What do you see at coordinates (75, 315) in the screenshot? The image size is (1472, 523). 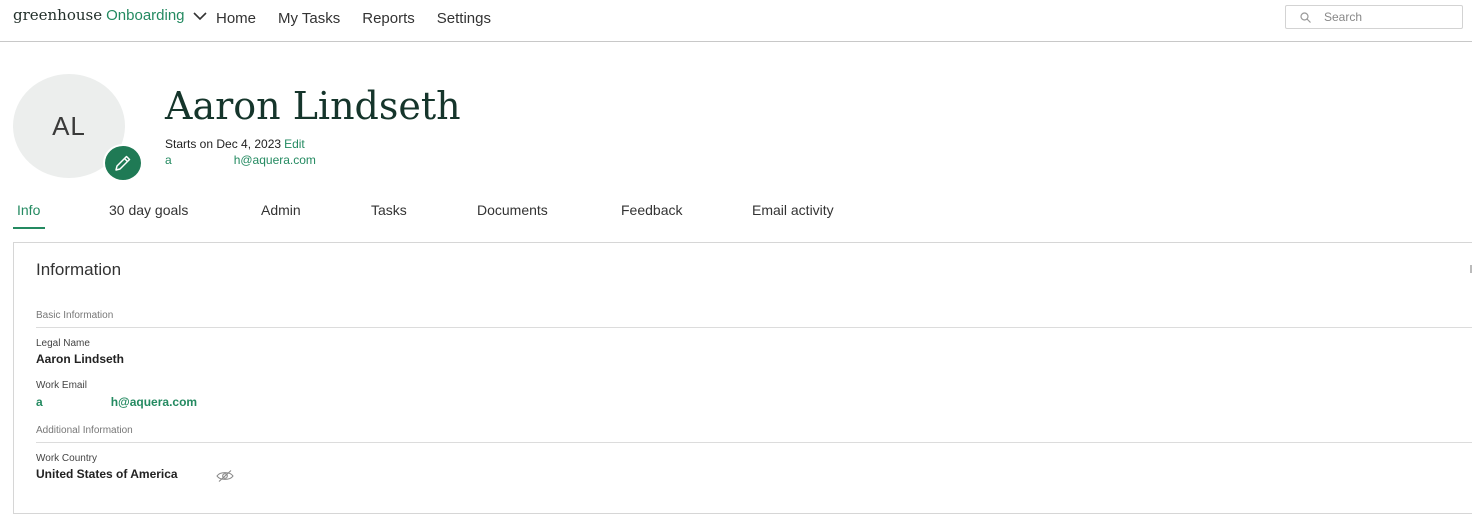 I see `section-basic-information: Basic Information` at bounding box center [75, 315].